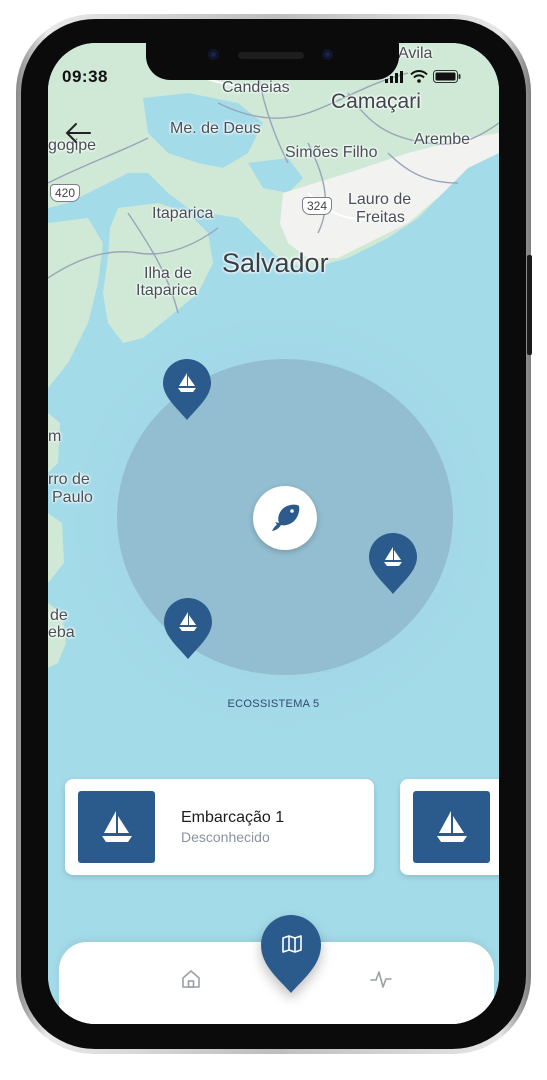 This screenshot has height=1080, width=547. I want to click on camera-icon, so click(213, 54).